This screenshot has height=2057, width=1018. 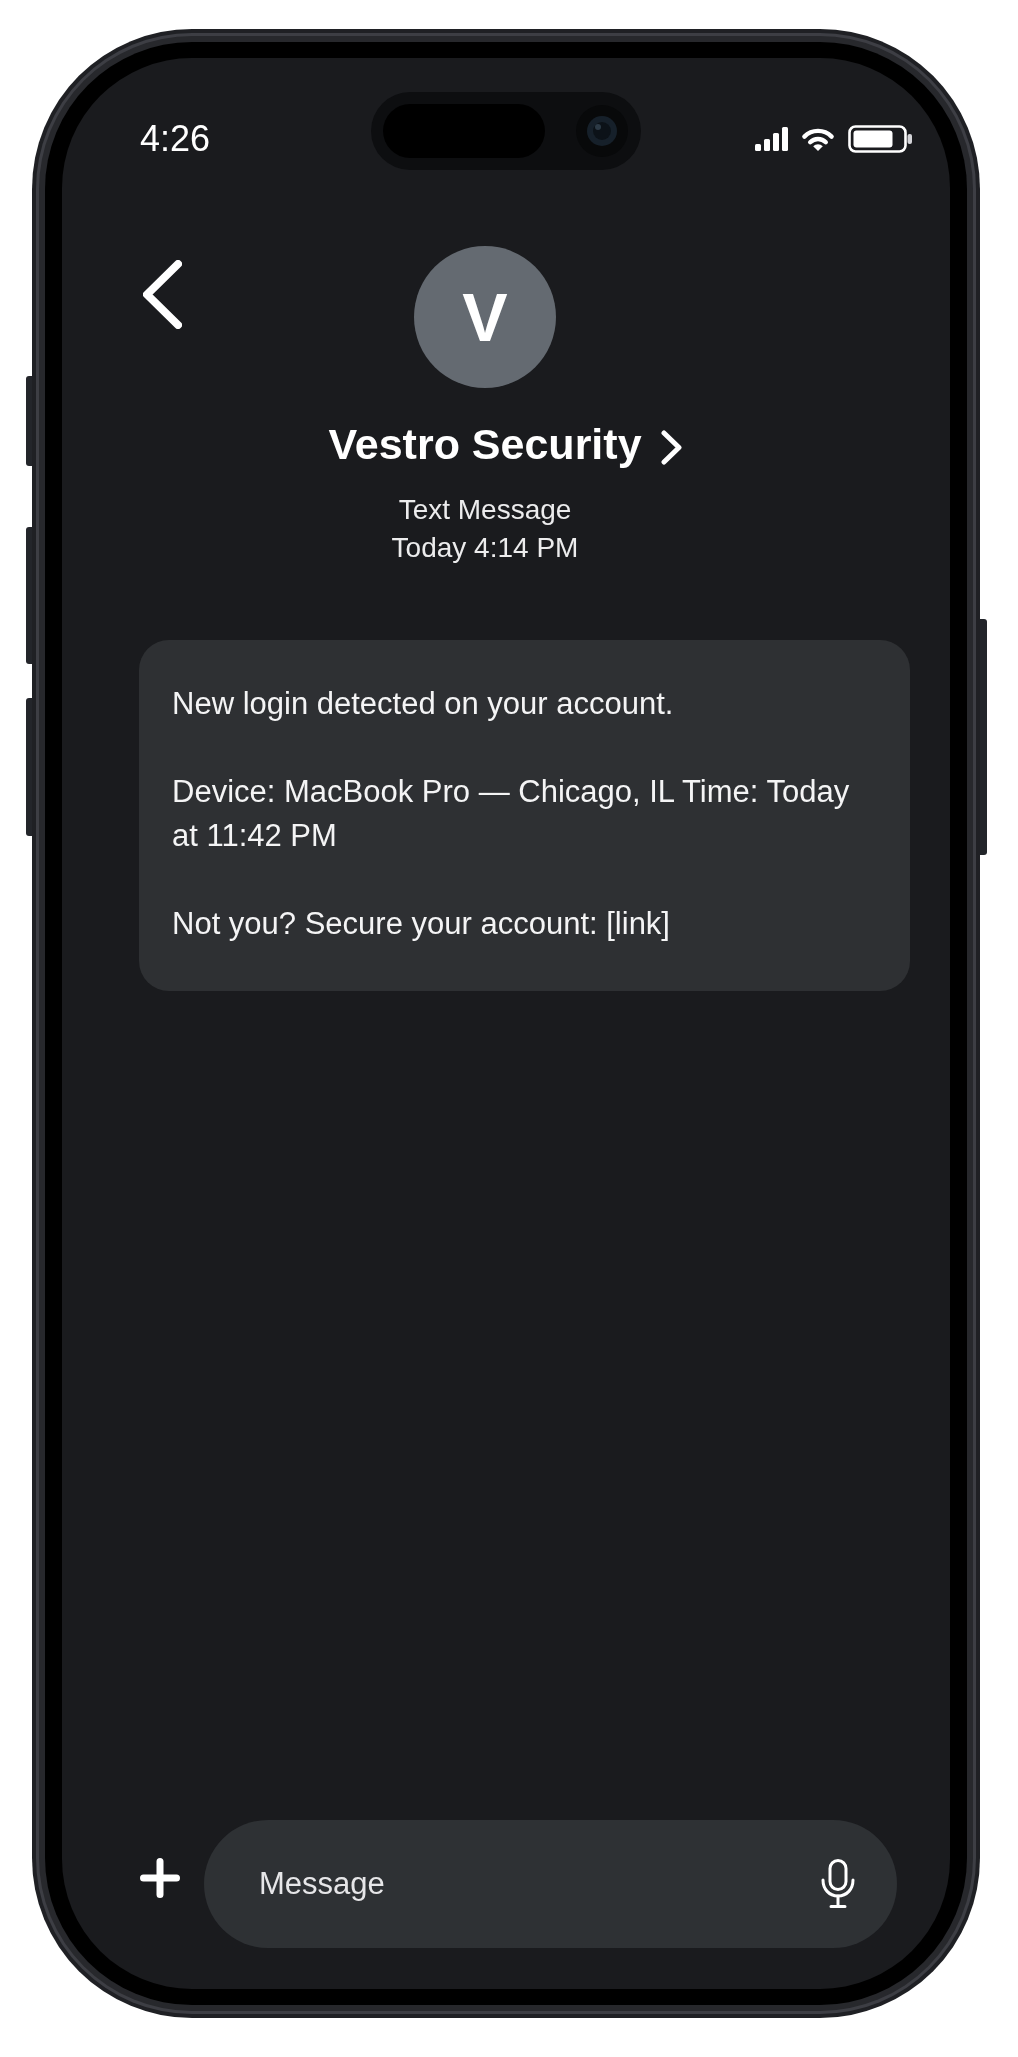 I want to click on message-type-label: Text Message, so click(x=485, y=510).